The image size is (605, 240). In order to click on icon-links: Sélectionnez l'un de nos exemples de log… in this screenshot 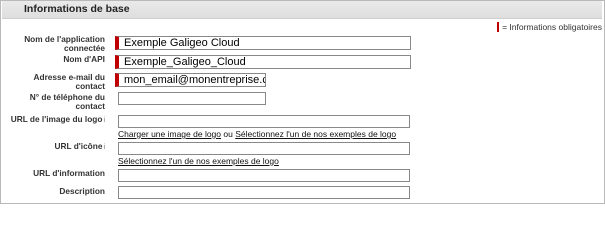, I will do `click(198, 161)`.